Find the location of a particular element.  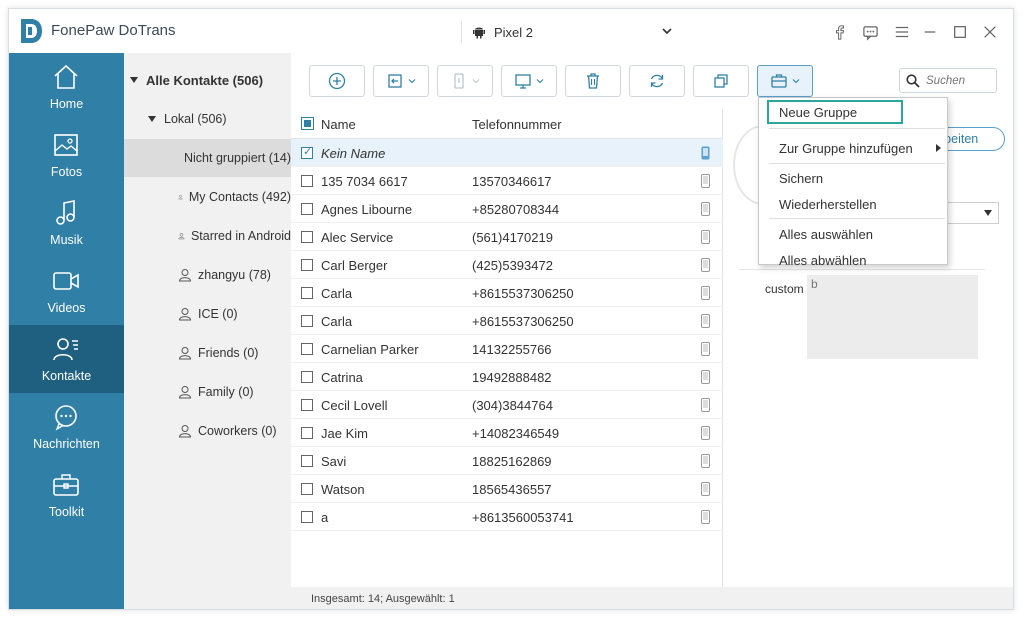

table-row: Kein Name is located at coordinates (507, 153).